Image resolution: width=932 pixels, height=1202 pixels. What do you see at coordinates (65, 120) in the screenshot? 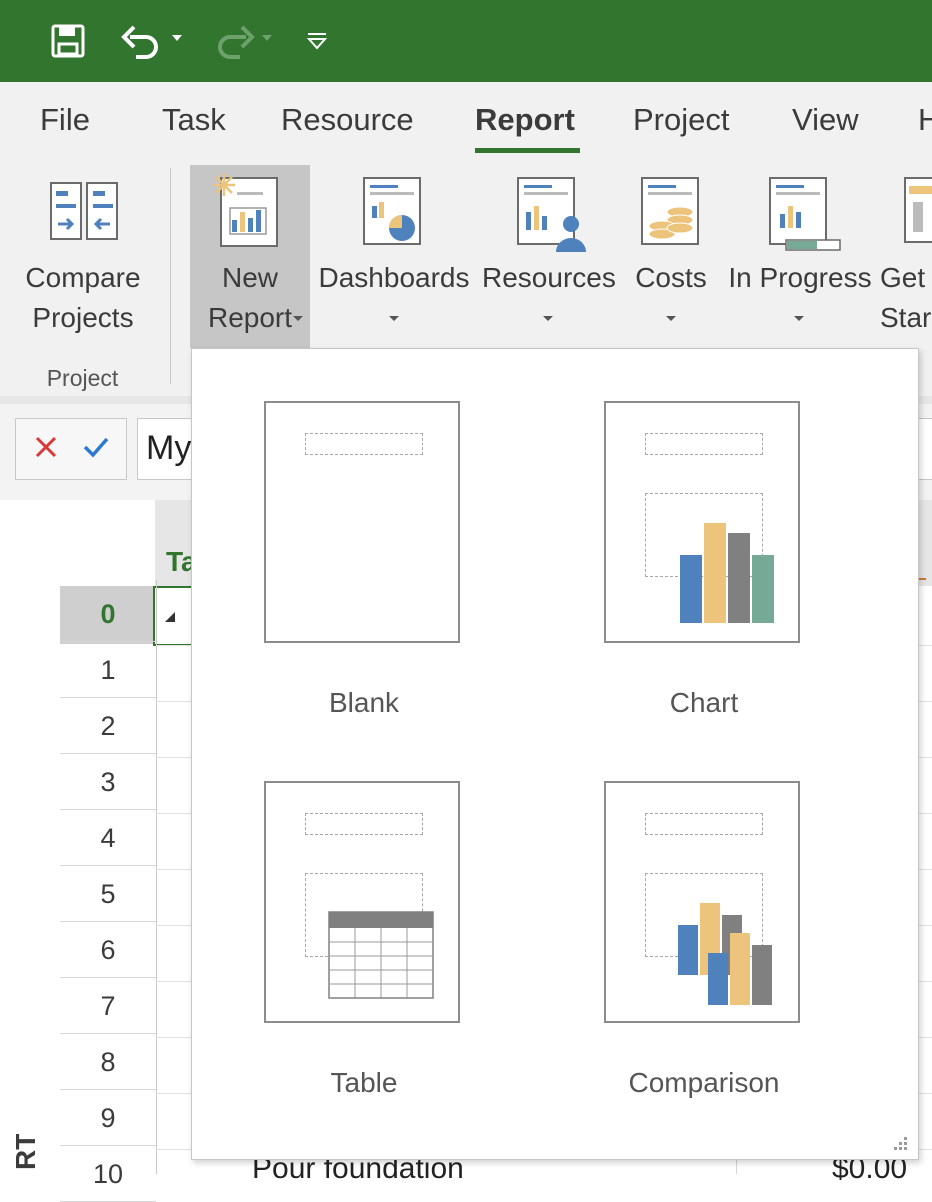
I see `tab-file: File` at bounding box center [65, 120].